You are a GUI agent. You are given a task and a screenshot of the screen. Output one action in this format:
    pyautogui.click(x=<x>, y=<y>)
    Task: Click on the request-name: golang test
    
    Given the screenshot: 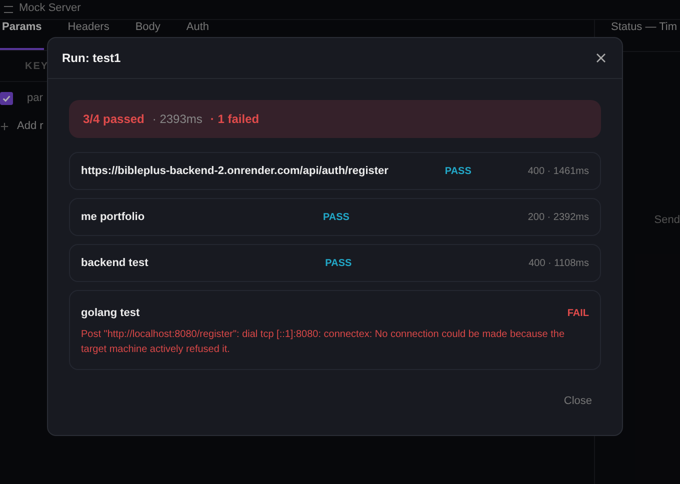 What is the action you would take?
    pyautogui.click(x=110, y=313)
    